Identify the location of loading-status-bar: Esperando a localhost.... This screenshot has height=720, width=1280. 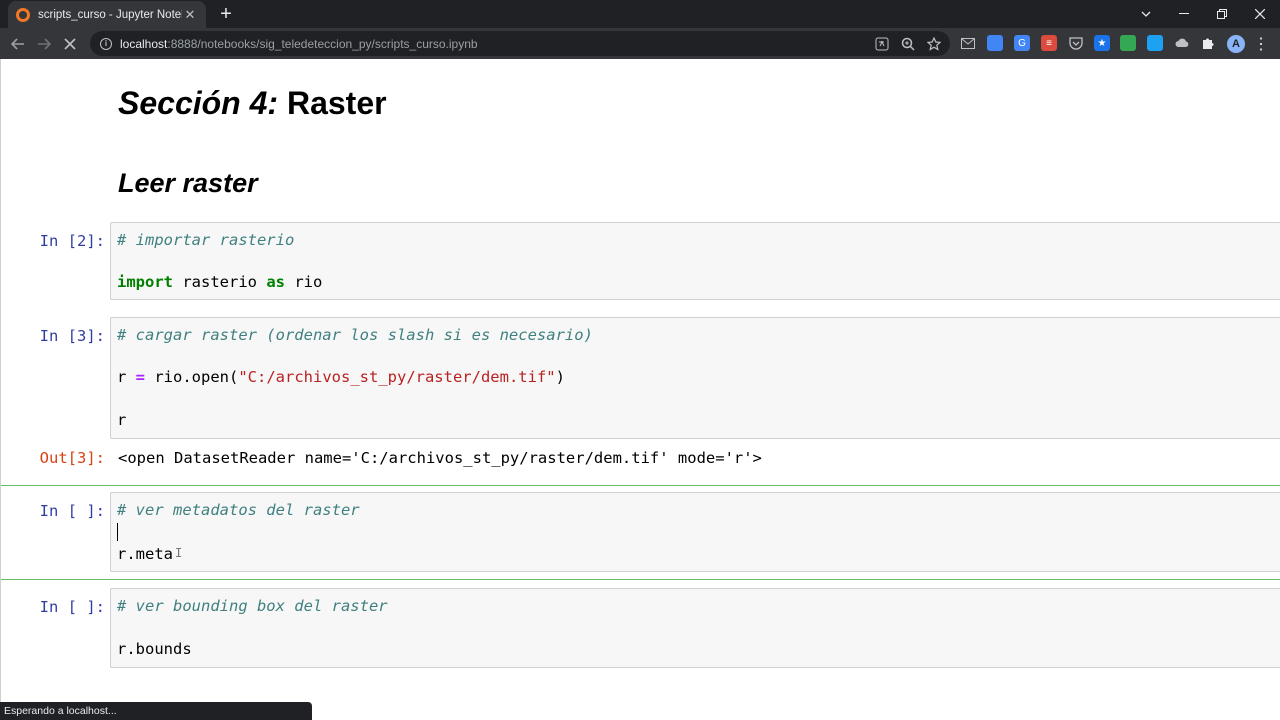
(156, 711).